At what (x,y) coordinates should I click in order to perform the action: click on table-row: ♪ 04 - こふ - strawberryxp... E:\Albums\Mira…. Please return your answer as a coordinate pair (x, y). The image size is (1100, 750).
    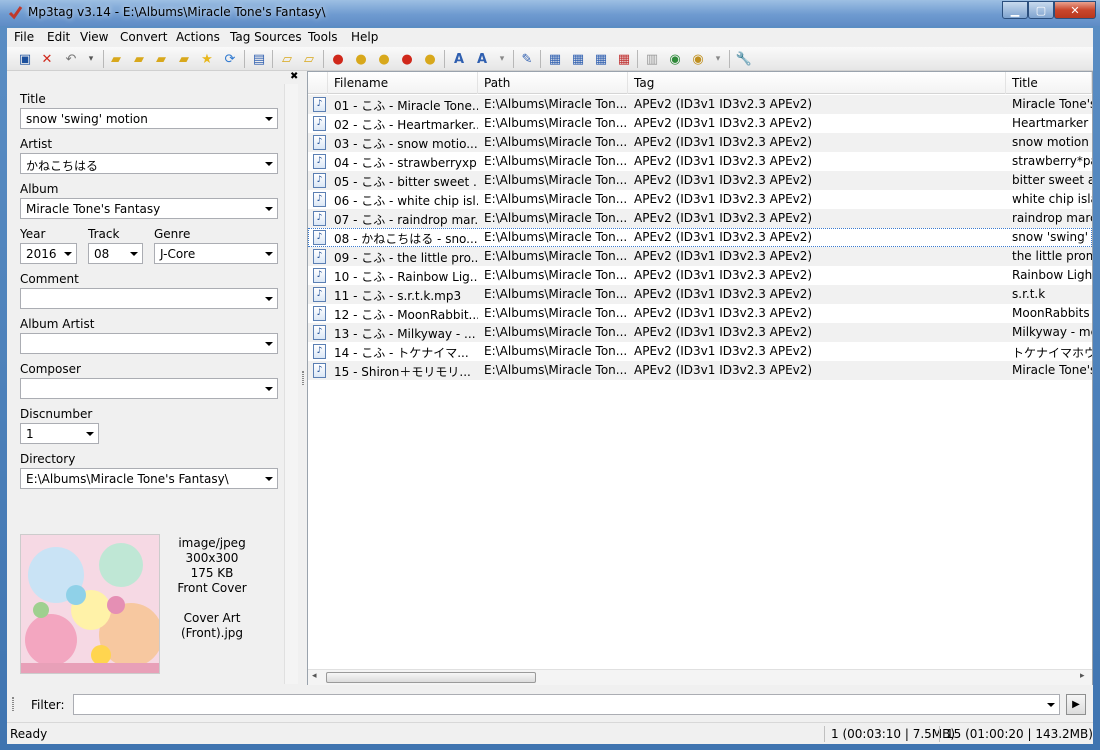
    Looking at the image, I should click on (700, 161).